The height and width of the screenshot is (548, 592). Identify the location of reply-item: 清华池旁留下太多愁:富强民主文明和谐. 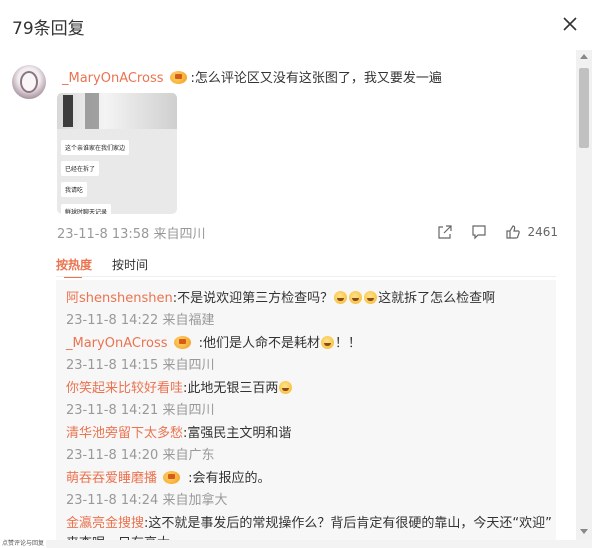
(178, 431).